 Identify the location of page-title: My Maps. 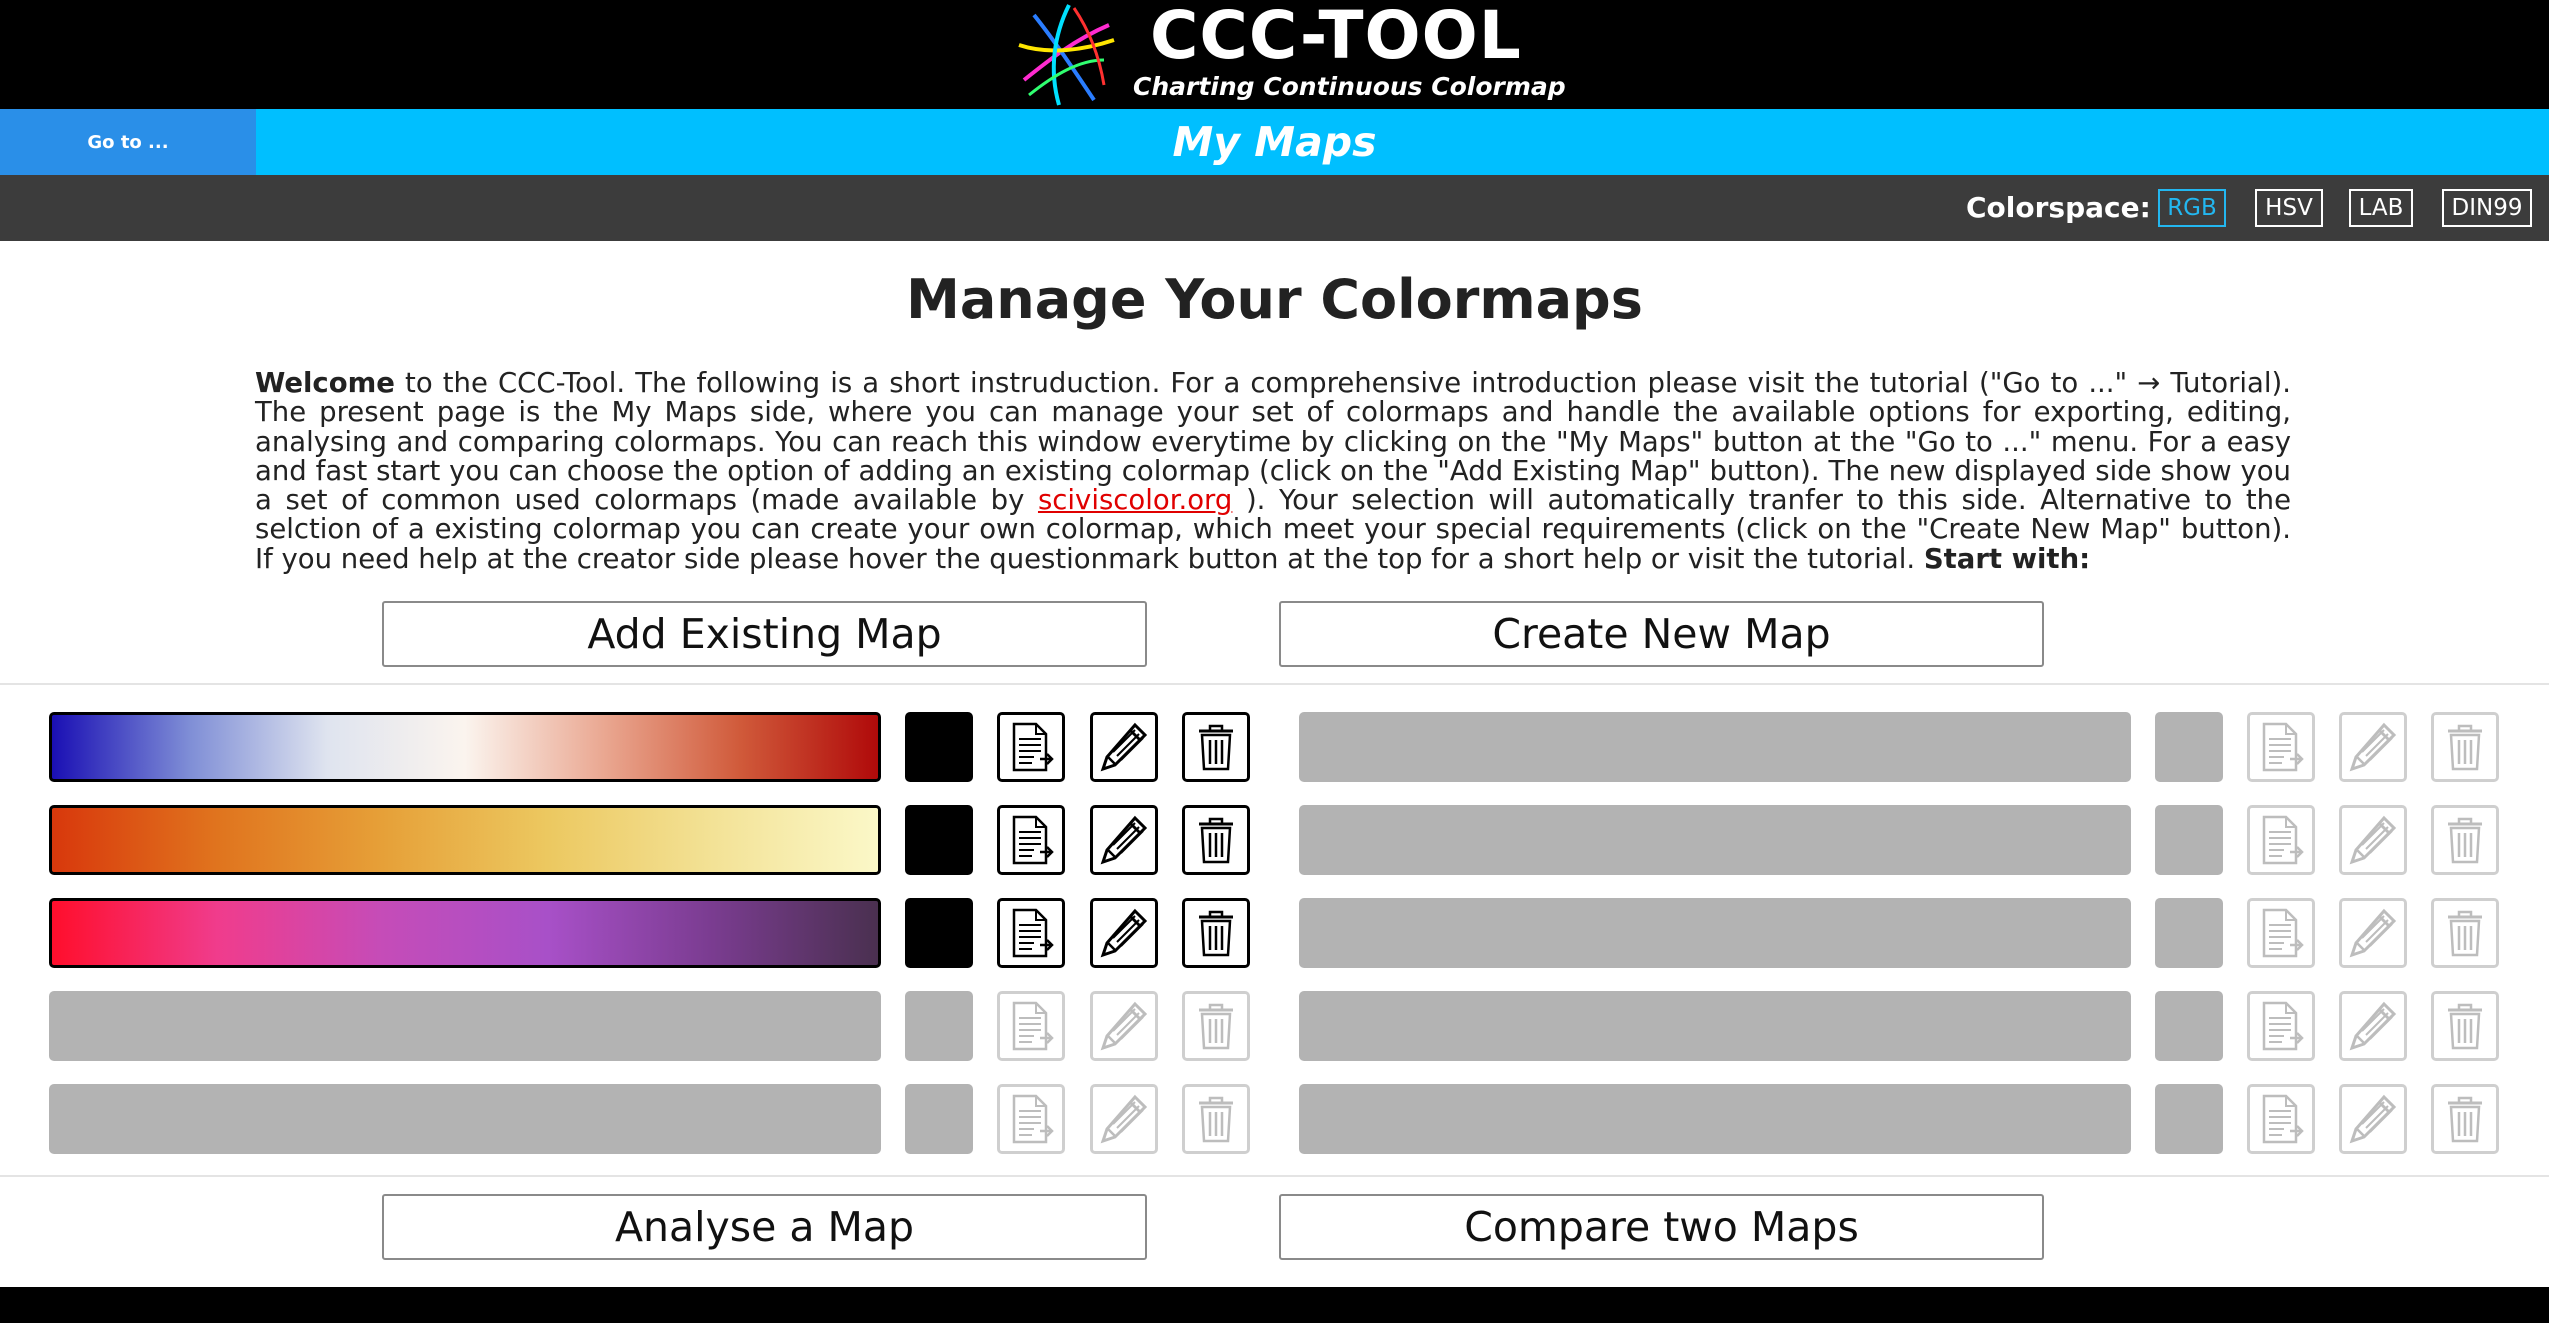
(1274, 142).